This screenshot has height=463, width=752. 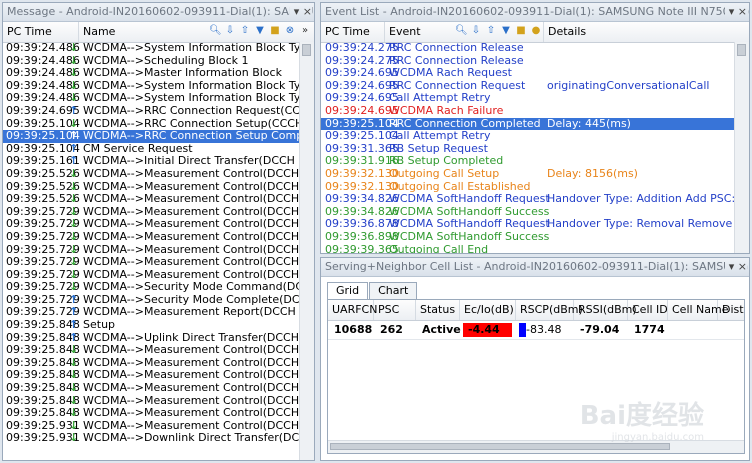 I want to click on watermark-logo: Bai度经验 jingyan.baidu.com, so click(x=642, y=419).